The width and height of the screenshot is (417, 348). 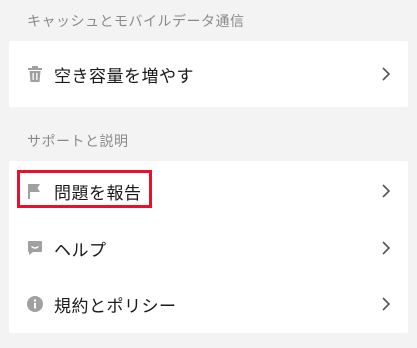 I want to click on section-header-support: サポートと説明, so click(x=78, y=142).